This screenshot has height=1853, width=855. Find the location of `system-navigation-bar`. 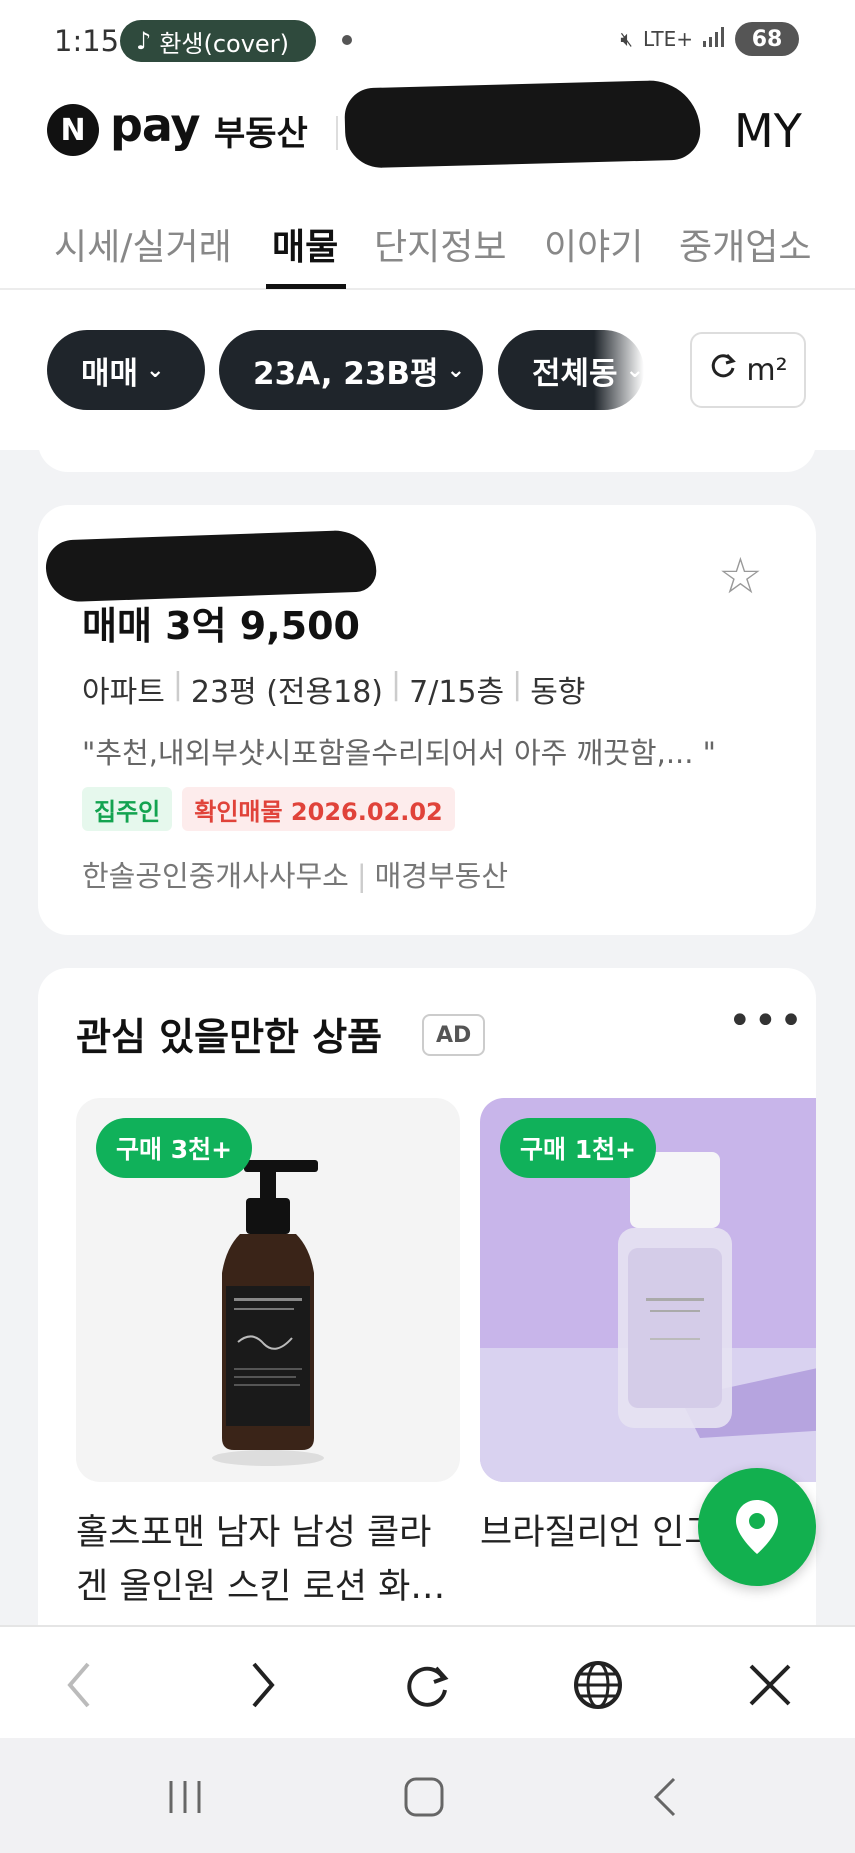

system-navigation-bar is located at coordinates (427, 1795).